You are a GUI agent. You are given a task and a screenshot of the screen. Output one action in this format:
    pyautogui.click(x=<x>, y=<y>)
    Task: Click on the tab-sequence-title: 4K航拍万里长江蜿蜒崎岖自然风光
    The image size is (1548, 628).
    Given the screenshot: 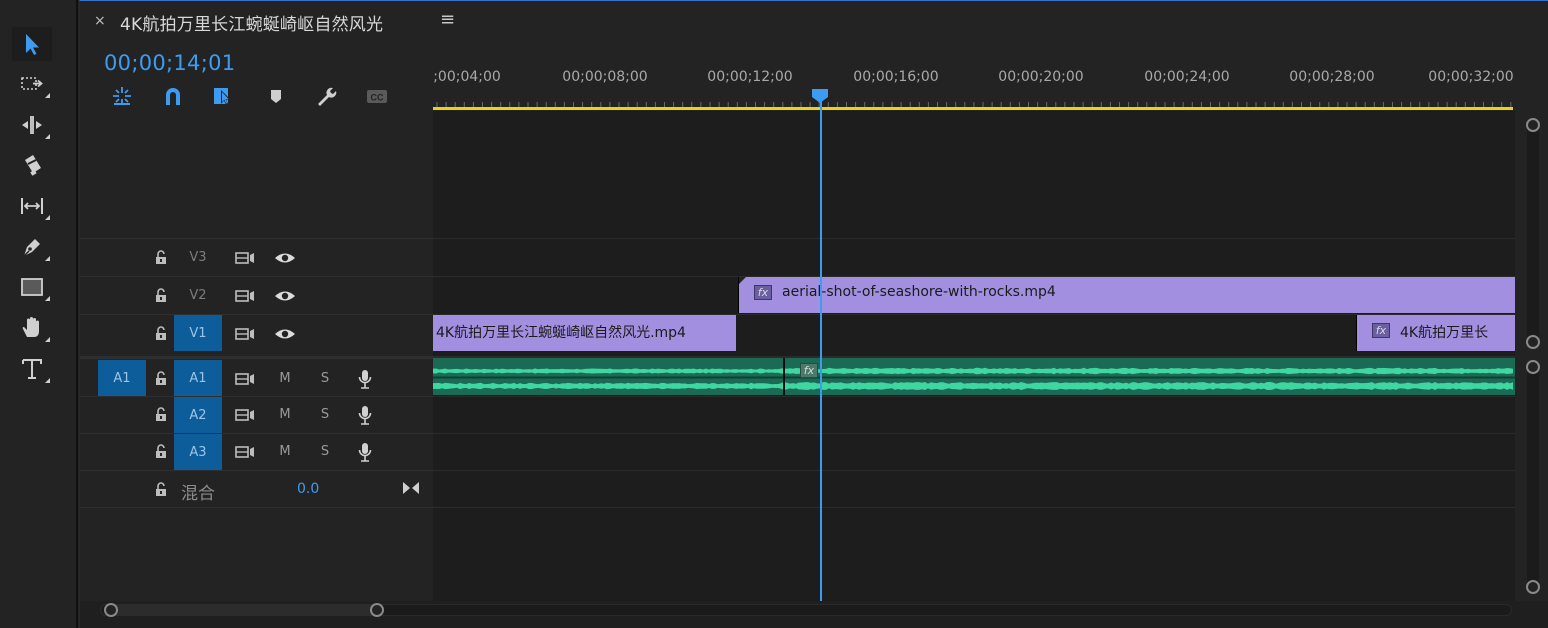 What is the action you would take?
    pyautogui.click(x=251, y=22)
    